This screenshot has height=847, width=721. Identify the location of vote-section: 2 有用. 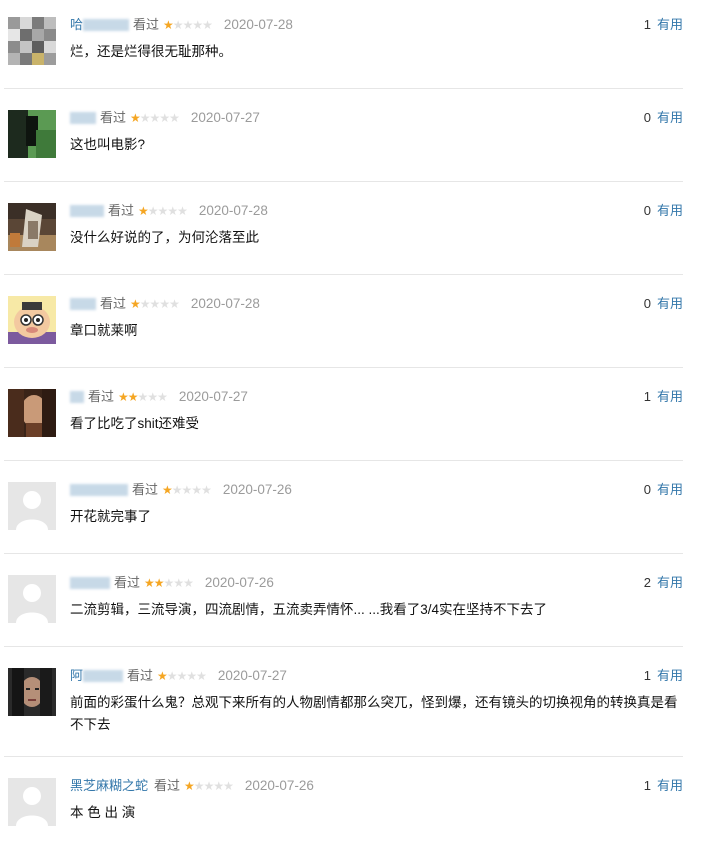
(663, 583).